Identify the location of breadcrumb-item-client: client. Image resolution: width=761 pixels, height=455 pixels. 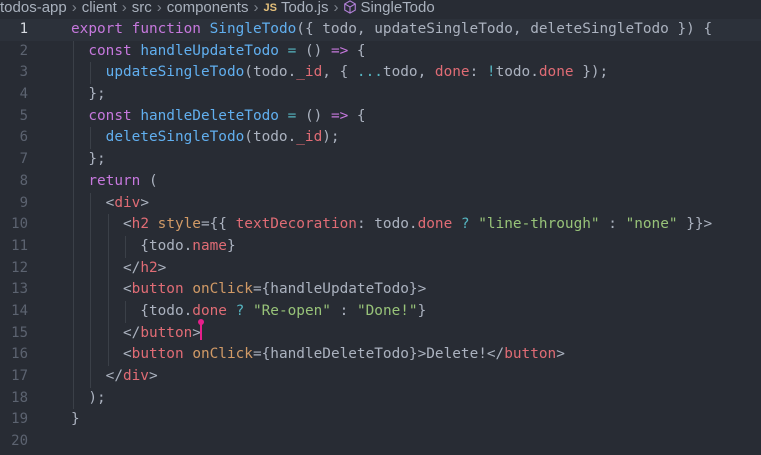
(99, 8).